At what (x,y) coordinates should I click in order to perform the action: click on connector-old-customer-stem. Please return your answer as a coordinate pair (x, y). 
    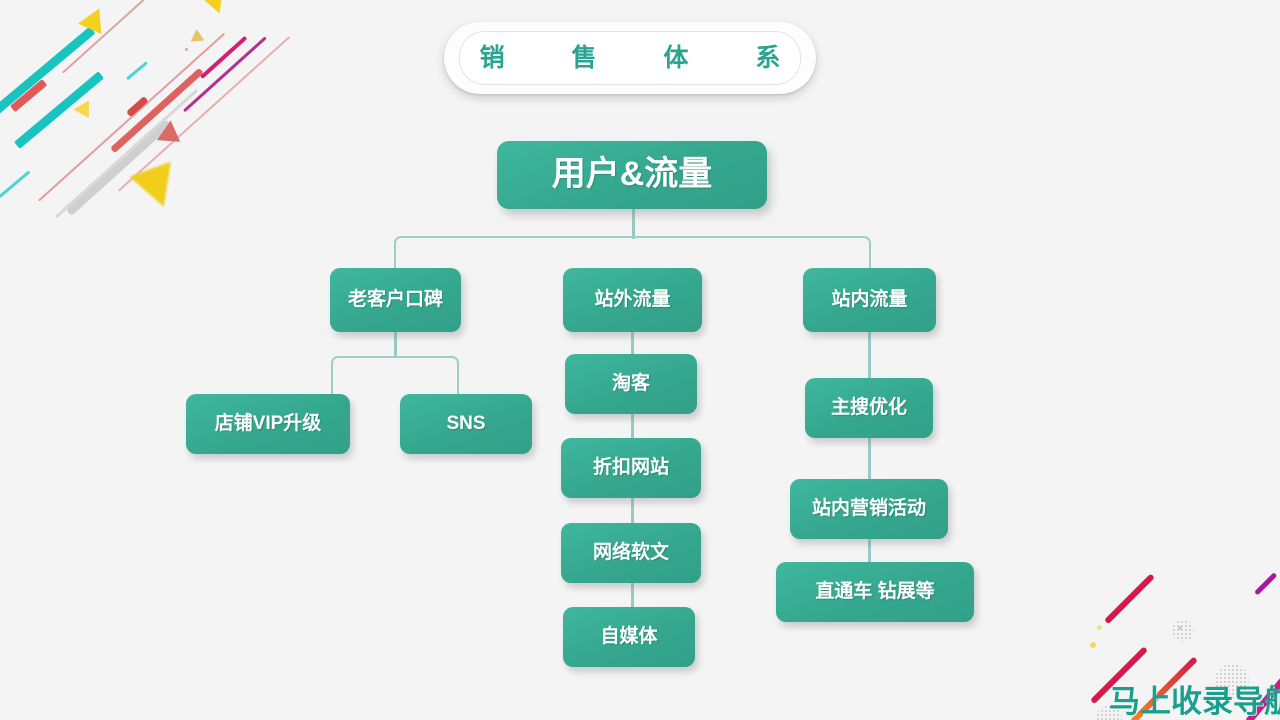
    Looking at the image, I should click on (395, 345).